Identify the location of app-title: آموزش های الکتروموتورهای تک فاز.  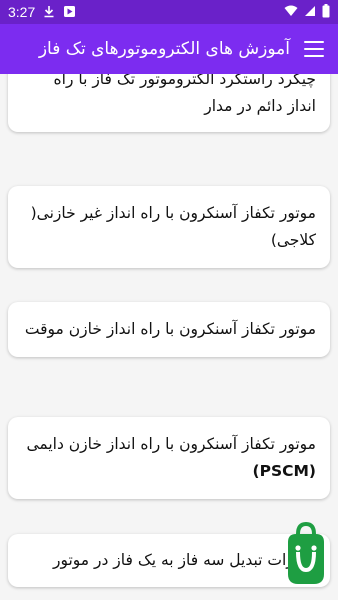
(164, 49).